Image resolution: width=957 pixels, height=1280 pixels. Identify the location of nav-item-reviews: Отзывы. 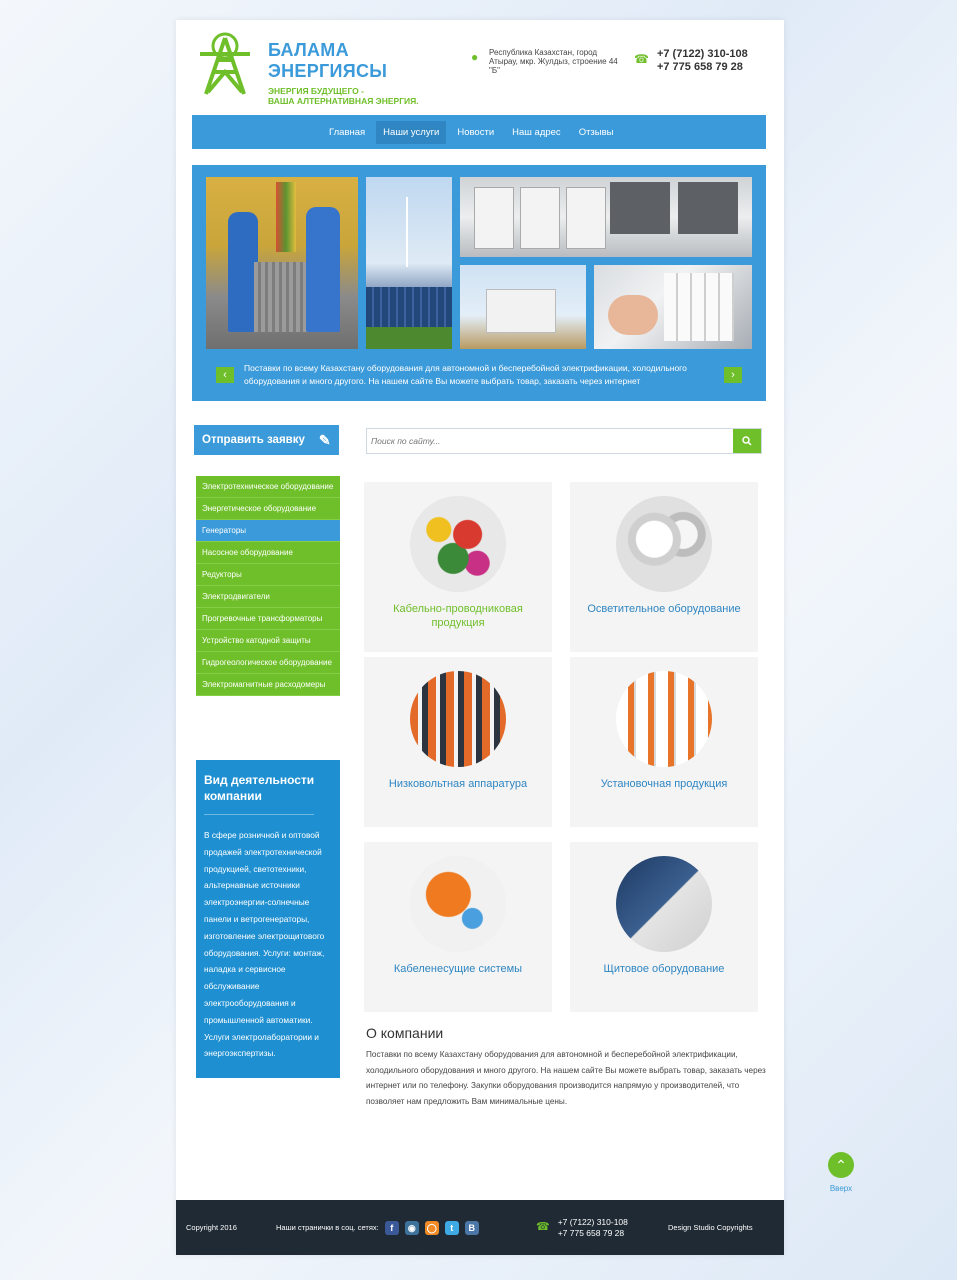
(596, 132).